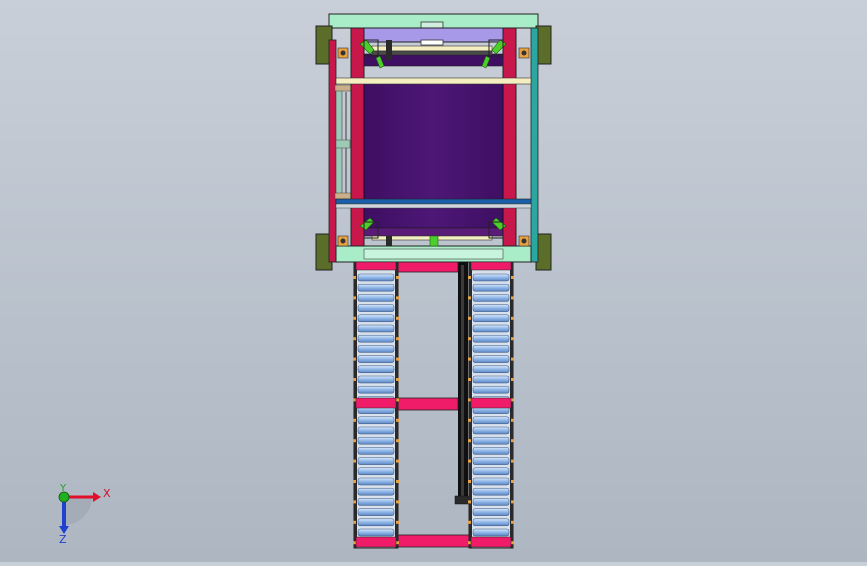  Describe the element at coordinates (107, 493) in the screenshot. I see `x-axis-label: X` at that location.